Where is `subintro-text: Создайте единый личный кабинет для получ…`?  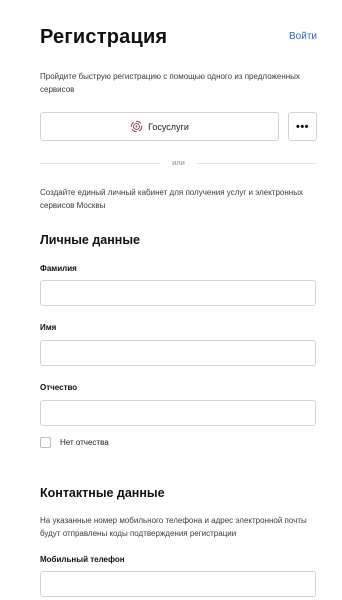
subintro-text: Создайте единый личный кабинет для получ… is located at coordinates (171, 199).